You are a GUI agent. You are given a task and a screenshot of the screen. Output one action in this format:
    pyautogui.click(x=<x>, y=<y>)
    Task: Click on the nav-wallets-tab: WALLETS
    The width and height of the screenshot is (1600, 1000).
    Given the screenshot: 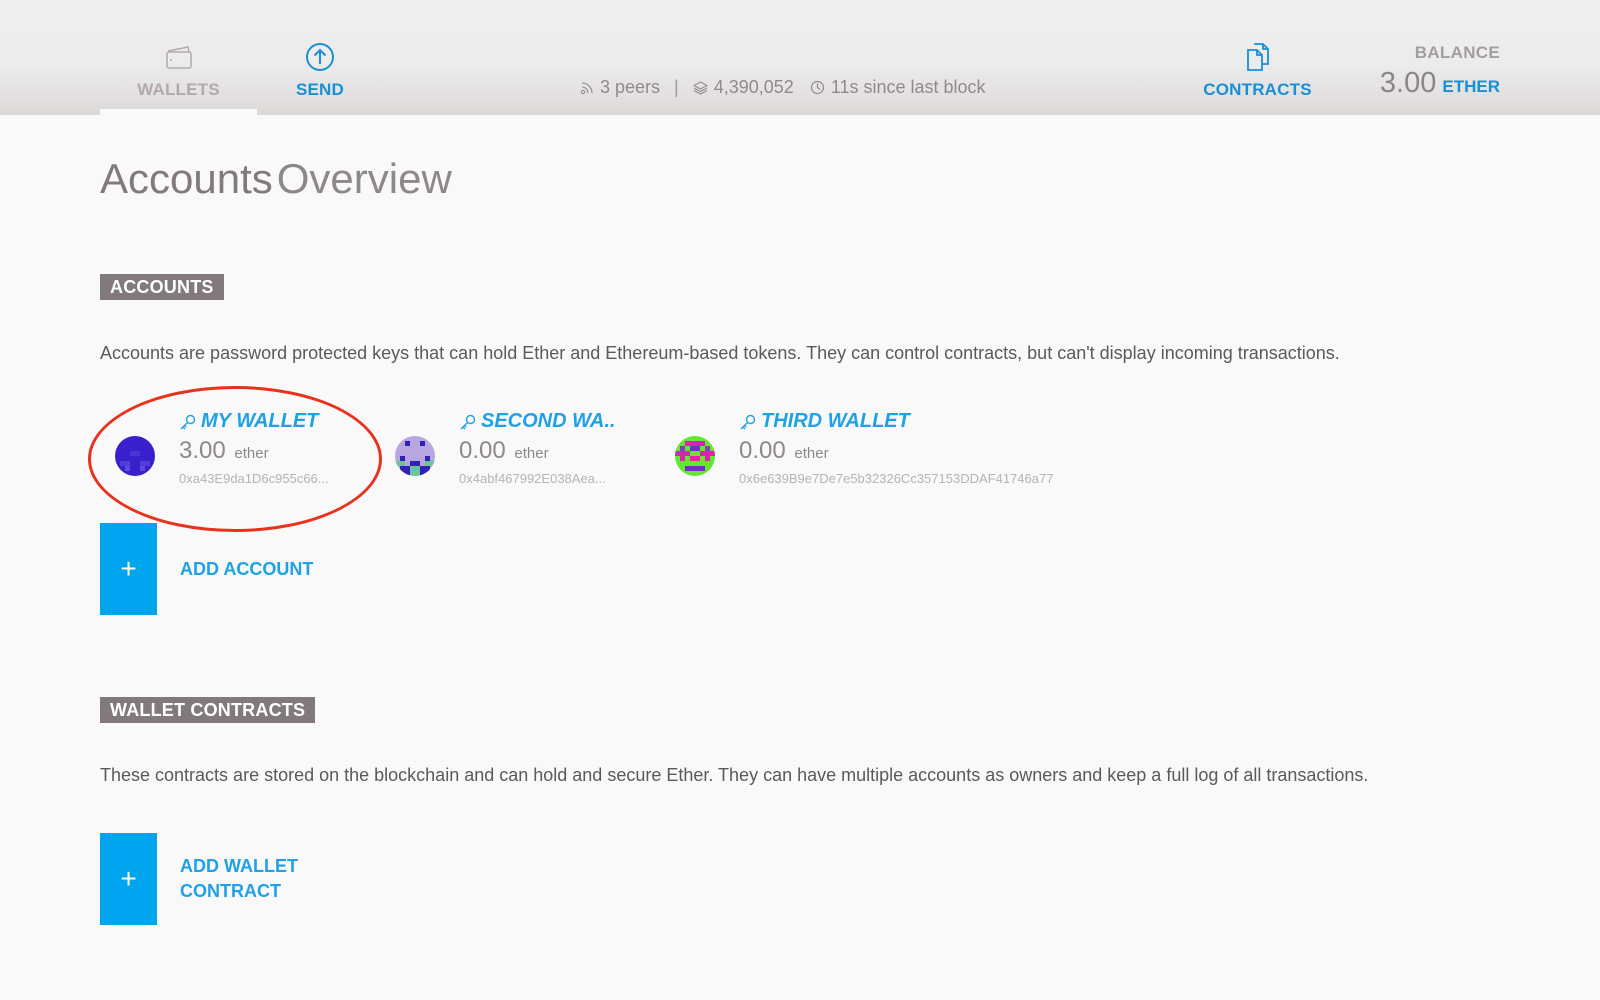 What is the action you would take?
    pyautogui.click(x=178, y=70)
    